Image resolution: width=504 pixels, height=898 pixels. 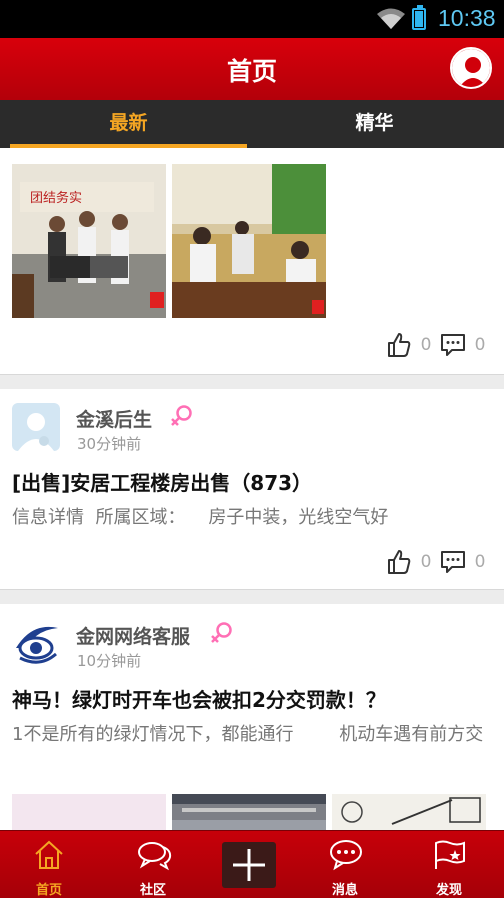 What do you see at coordinates (200, 517) in the screenshot?
I see `post-description: 信息详情 所属区域： 房子中装，光线空气好` at bounding box center [200, 517].